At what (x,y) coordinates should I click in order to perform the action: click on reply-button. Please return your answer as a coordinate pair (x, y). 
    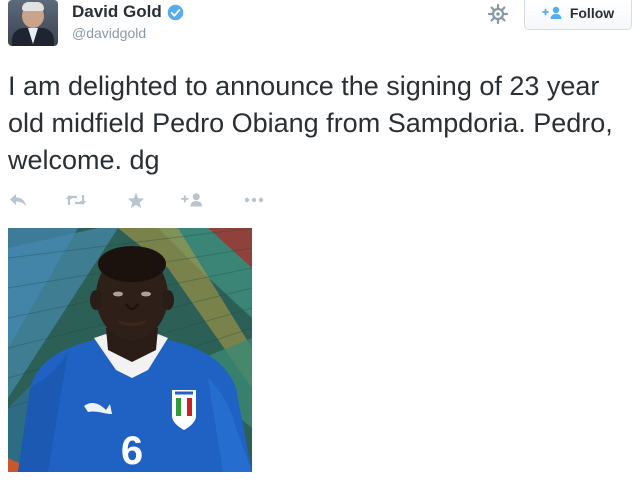
    Looking at the image, I should click on (18, 200).